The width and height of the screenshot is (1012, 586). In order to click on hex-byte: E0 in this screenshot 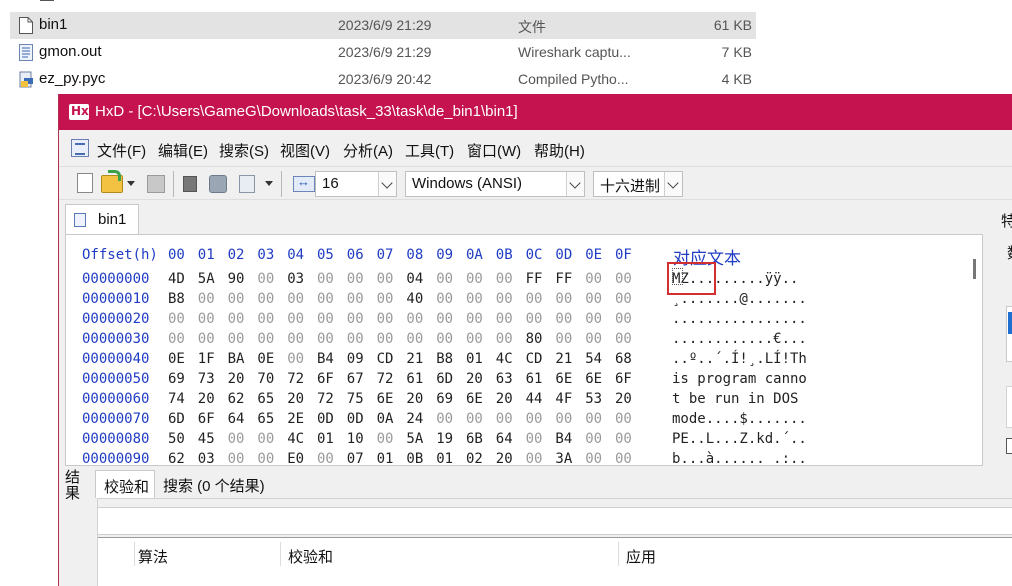, I will do `click(295, 458)`.